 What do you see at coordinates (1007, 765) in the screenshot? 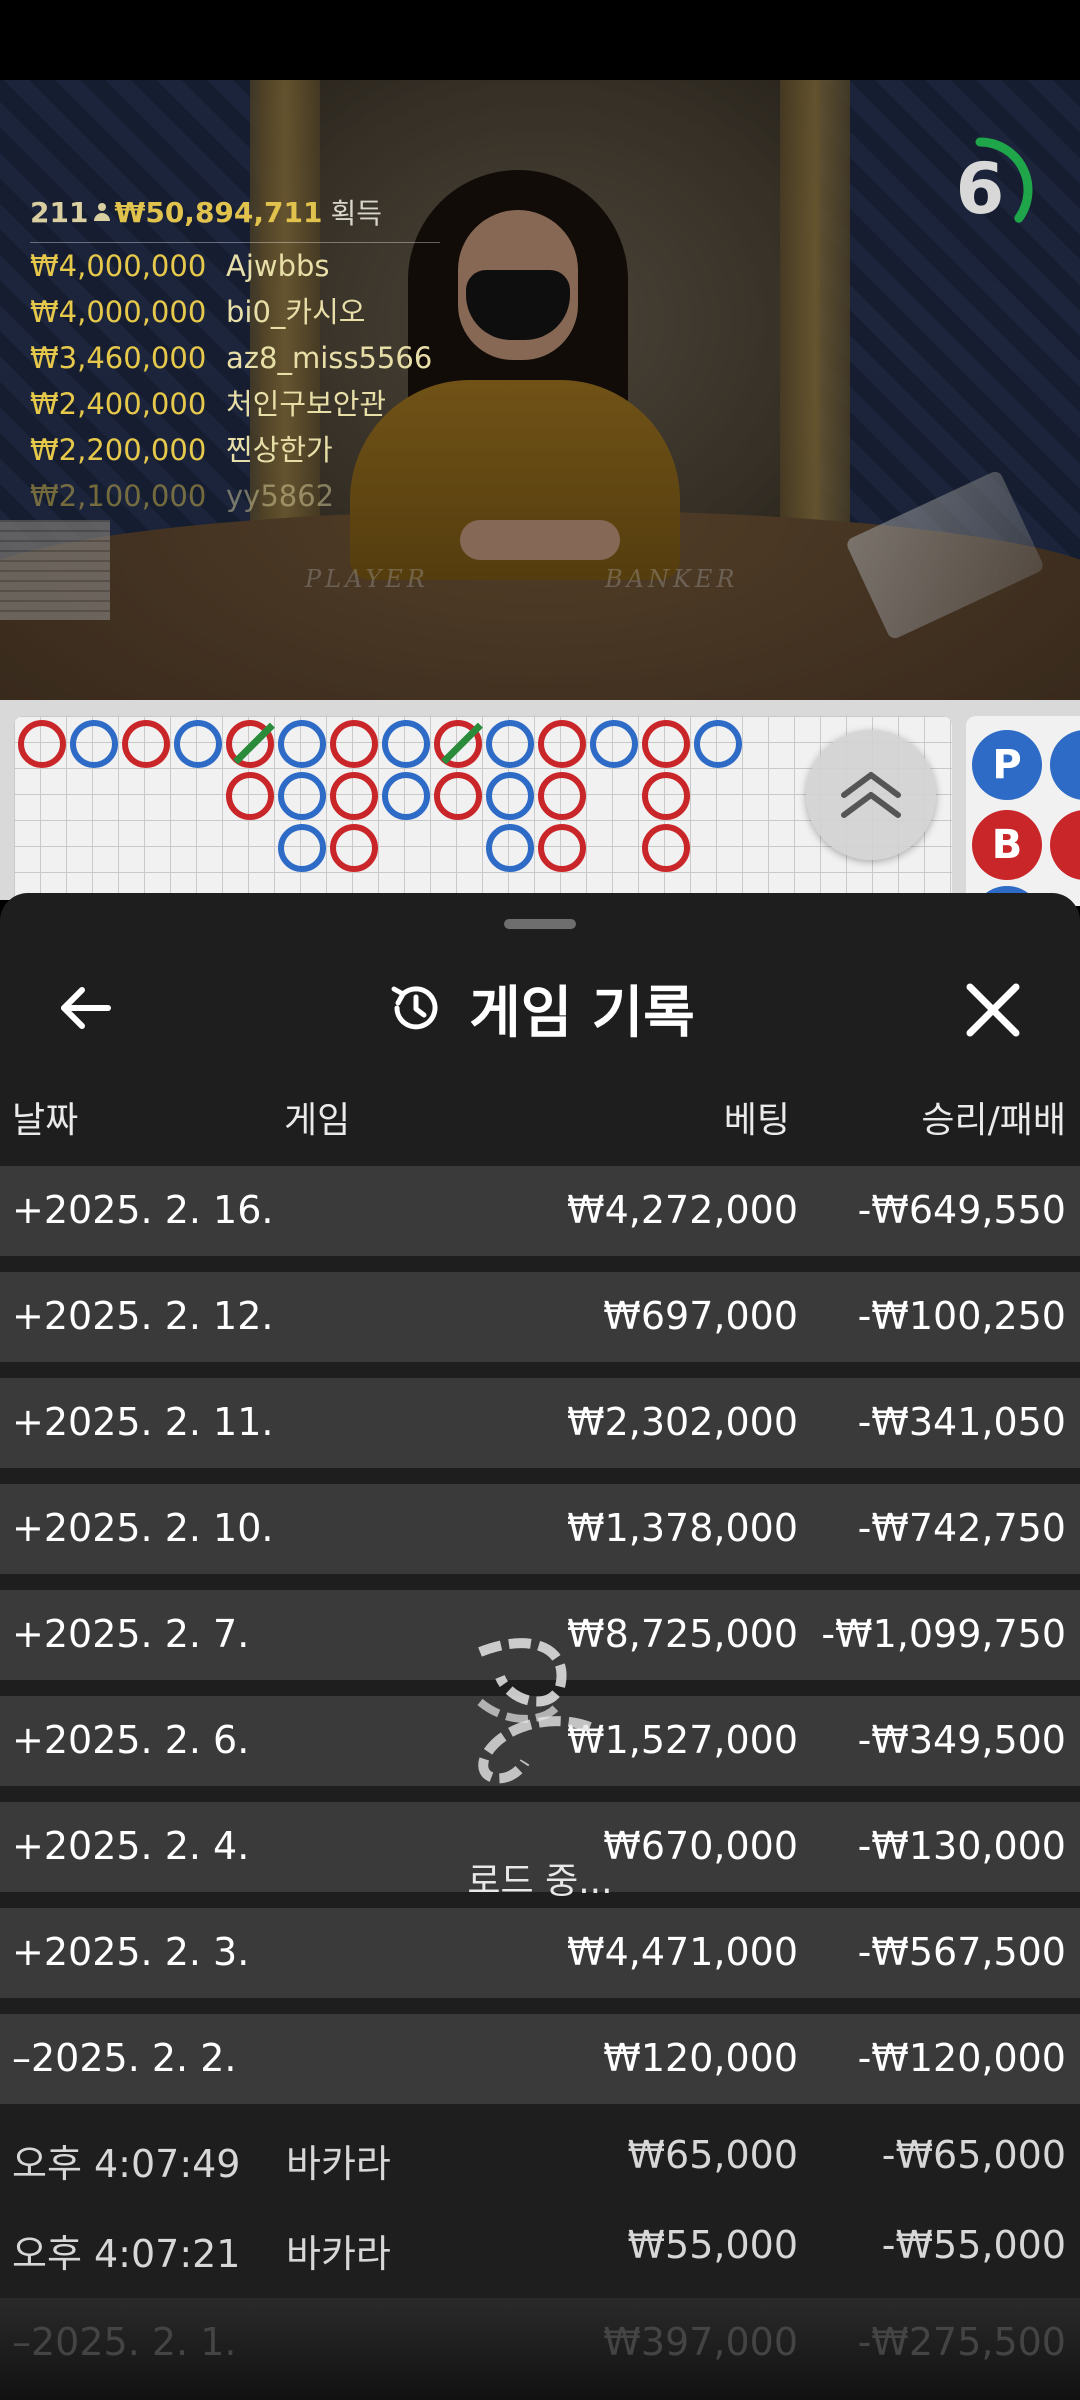
I see `predict-player-button: P` at bounding box center [1007, 765].